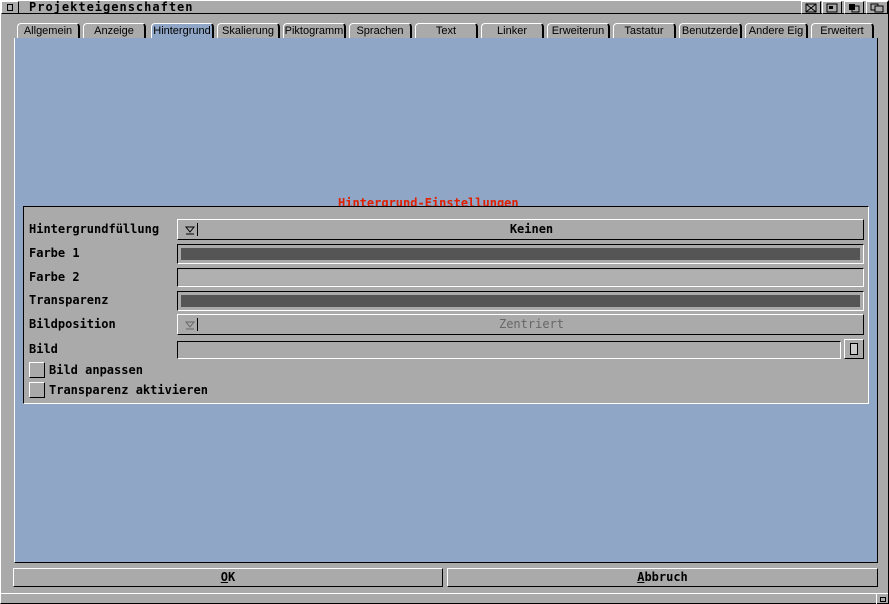  I want to click on iconify-gadget, so click(811, 7).